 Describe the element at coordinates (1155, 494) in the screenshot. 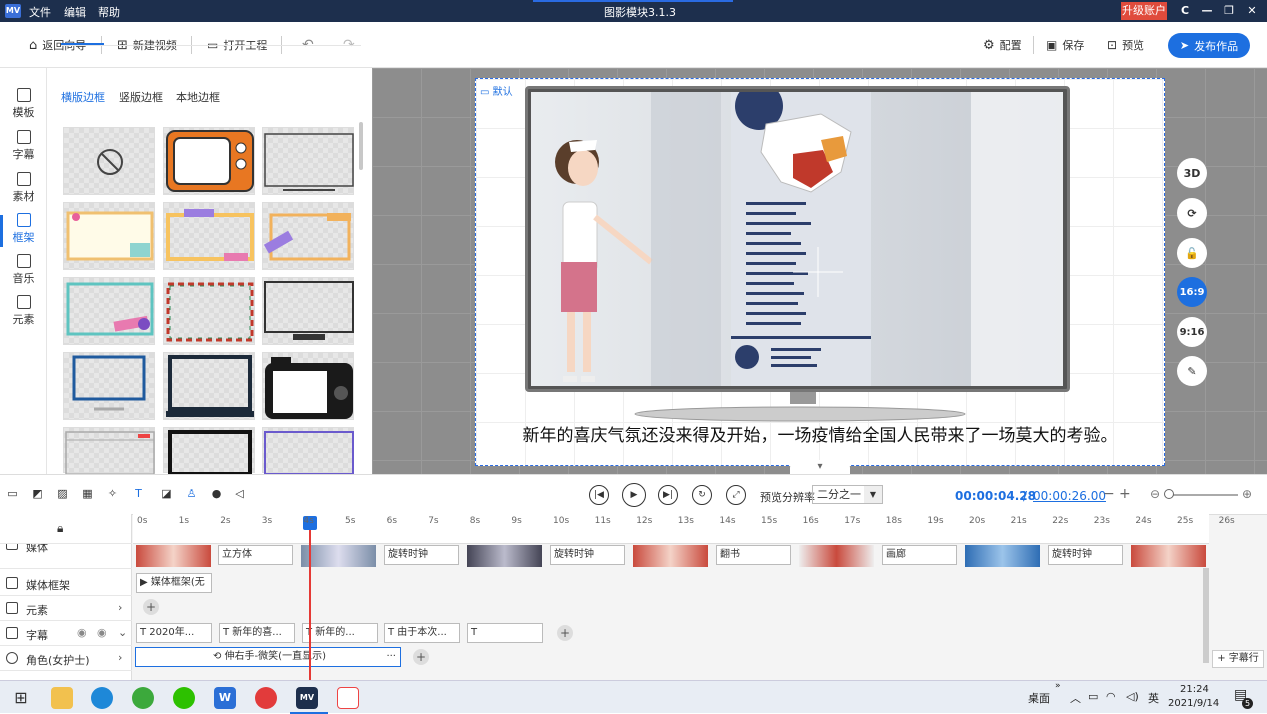

I see `zoom-out-icon: ⊖` at that location.